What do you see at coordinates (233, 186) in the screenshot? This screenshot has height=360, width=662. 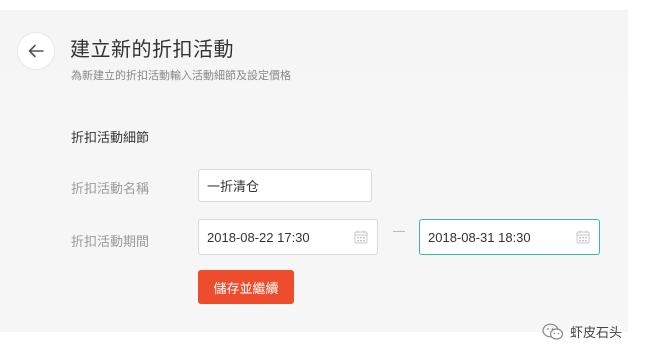 I see `discount-name-value: 一折清仓` at bounding box center [233, 186].